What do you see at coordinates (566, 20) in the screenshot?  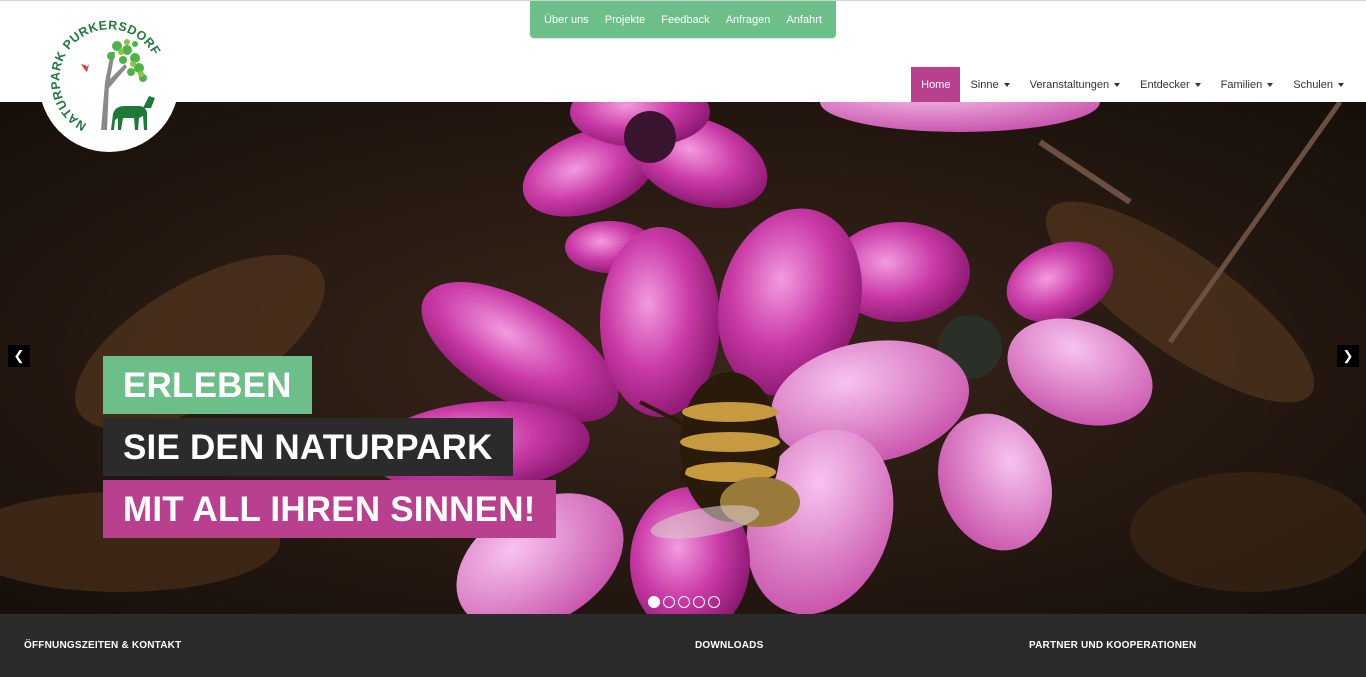 I see `topnav-ueber-uns: Über uns` at bounding box center [566, 20].